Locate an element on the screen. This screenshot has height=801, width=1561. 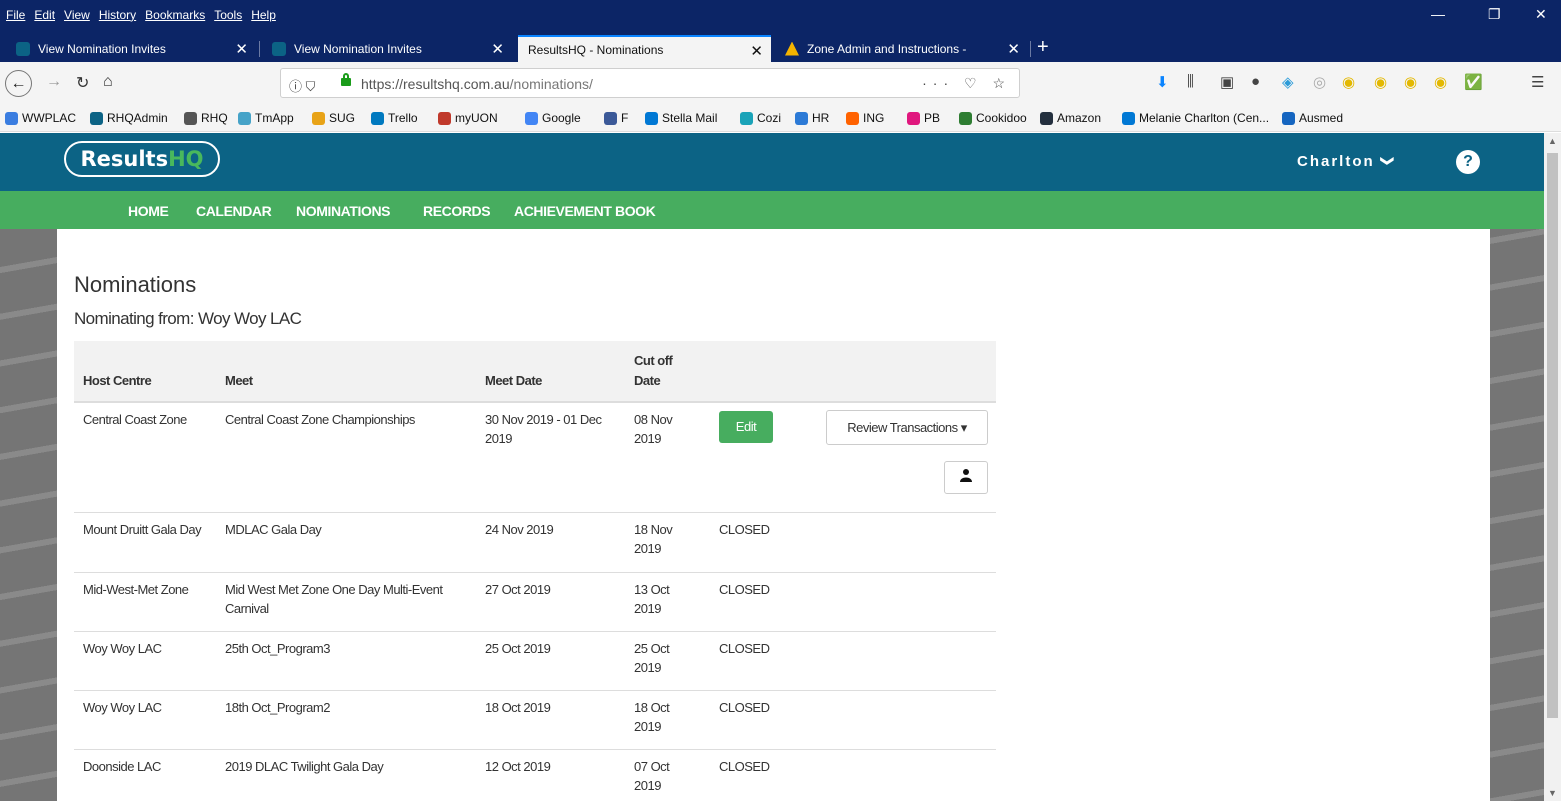
reload-icon: ↻ is located at coordinates (82, 83).